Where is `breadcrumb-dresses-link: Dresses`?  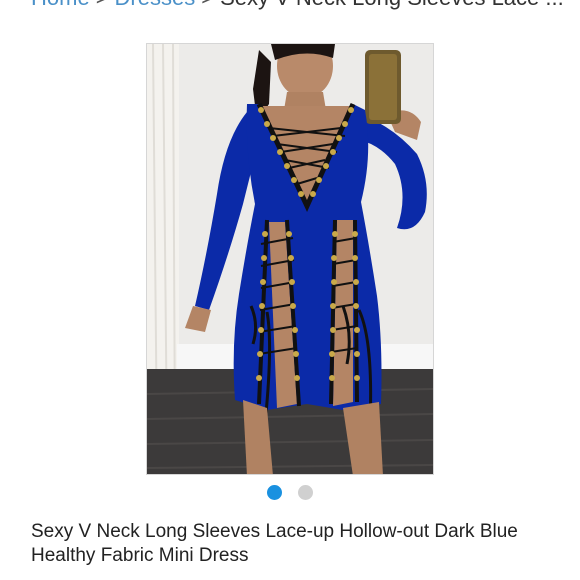
breadcrumb-dresses-link: Dresses is located at coordinates (155, 5).